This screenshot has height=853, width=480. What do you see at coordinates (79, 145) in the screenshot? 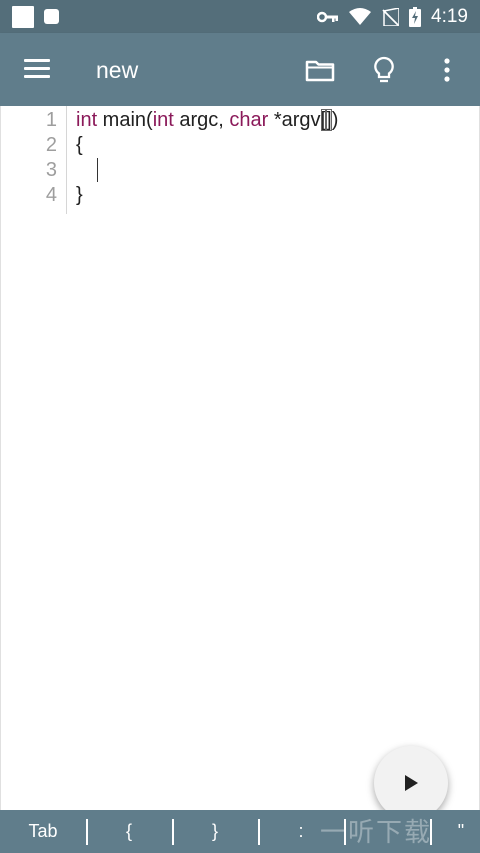
I see `code-line: {` at bounding box center [79, 145].